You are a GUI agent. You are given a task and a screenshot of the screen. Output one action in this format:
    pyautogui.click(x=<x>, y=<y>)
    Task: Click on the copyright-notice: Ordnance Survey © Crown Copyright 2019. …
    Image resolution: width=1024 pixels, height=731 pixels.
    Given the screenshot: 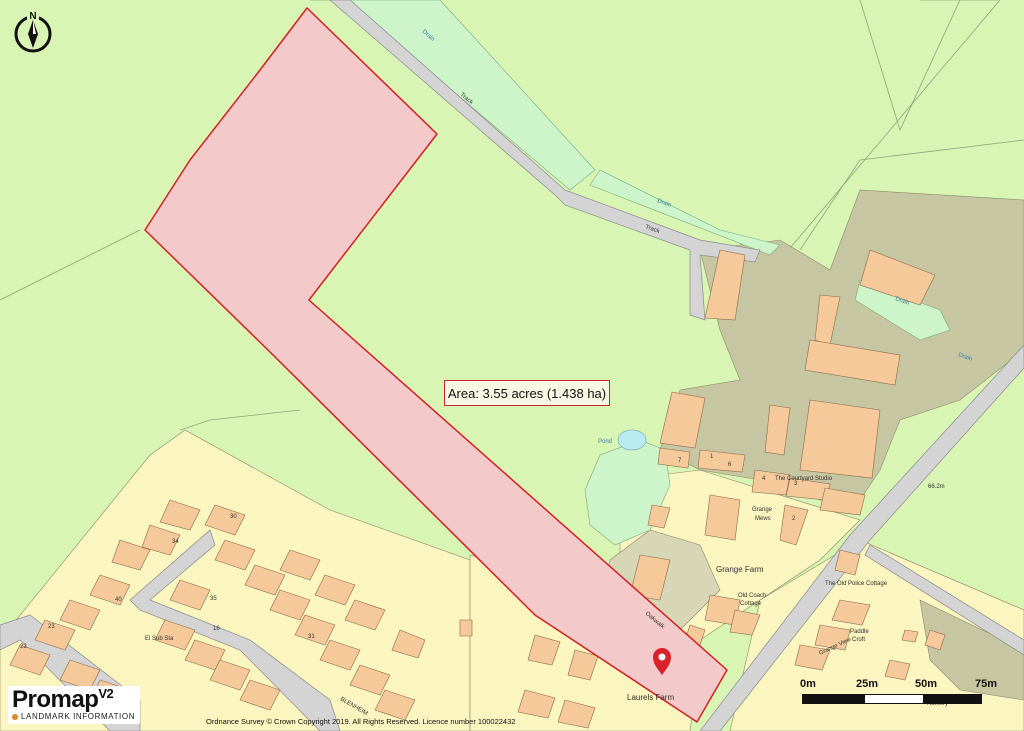 What is the action you would take?
    pyautogui.click(x=361, y=721)
    